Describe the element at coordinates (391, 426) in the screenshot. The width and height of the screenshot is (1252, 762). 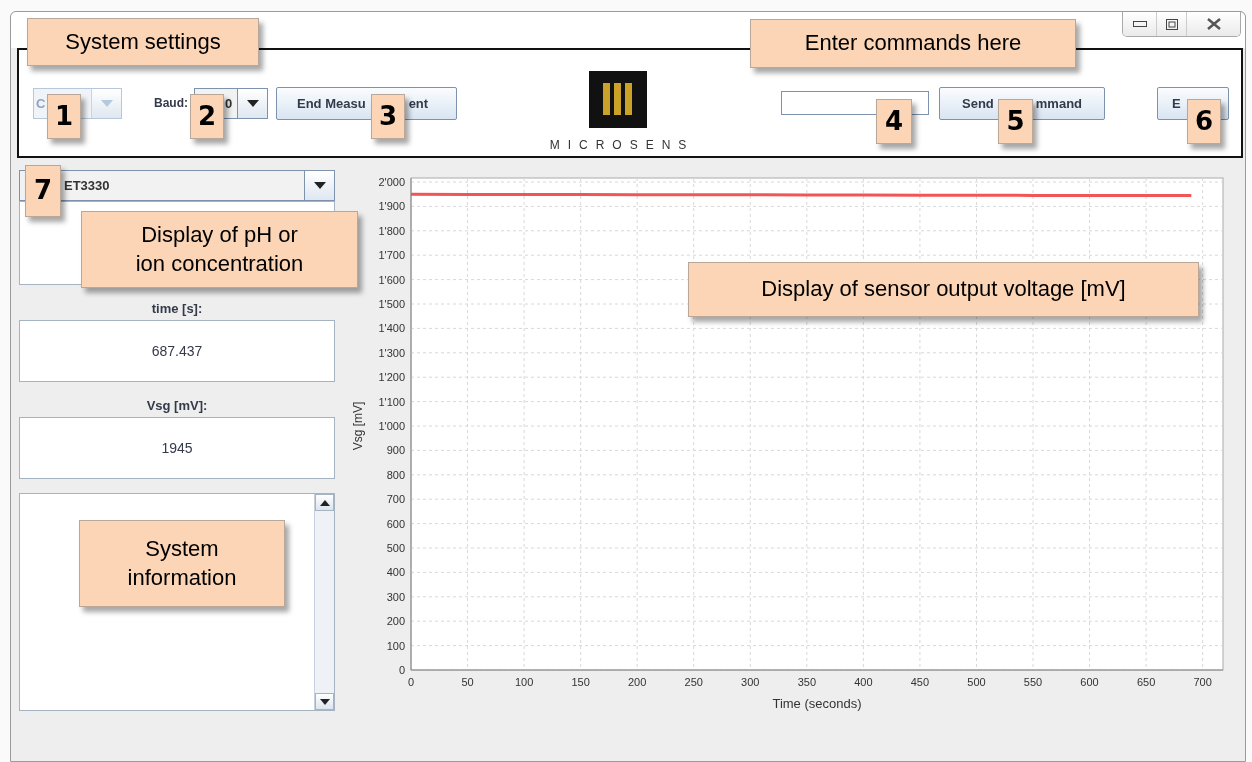
I see `y-tick-label: 1'000` at that location.